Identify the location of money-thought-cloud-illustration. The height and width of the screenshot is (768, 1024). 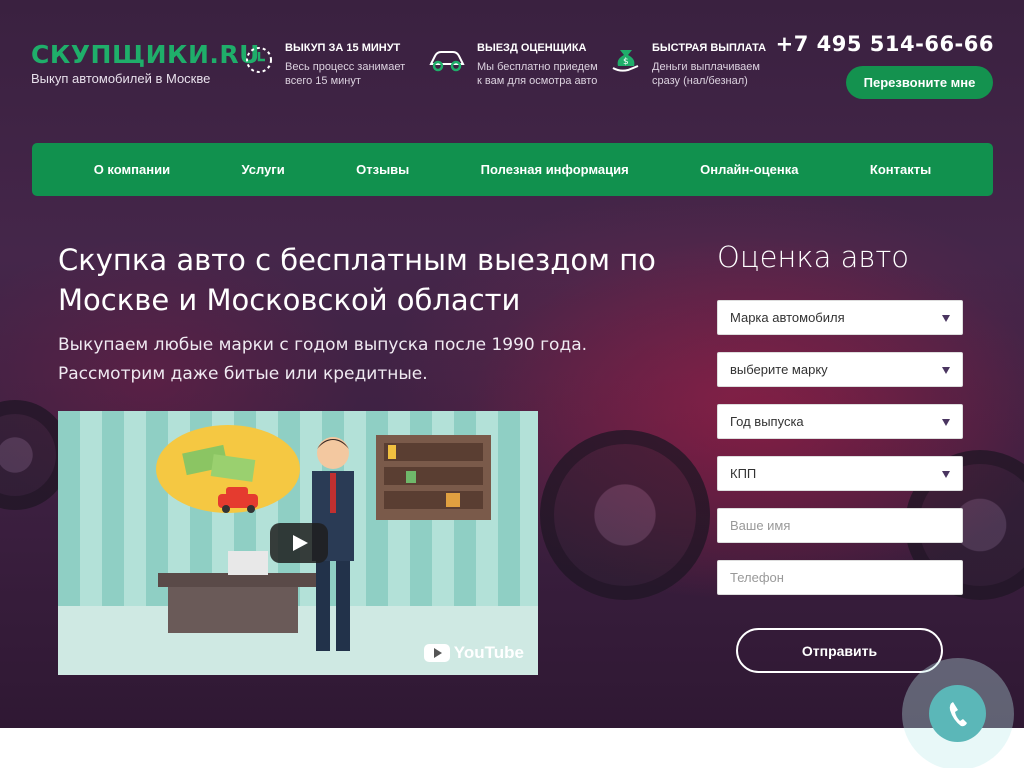
(228, 469).